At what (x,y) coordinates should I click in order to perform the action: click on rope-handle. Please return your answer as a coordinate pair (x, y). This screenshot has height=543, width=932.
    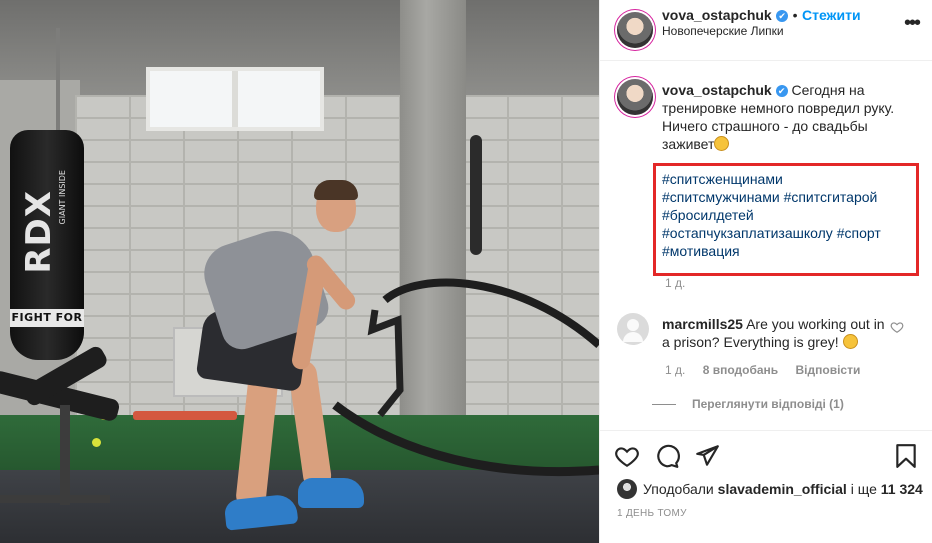
    Looking at the image, I should click on (385, 363).